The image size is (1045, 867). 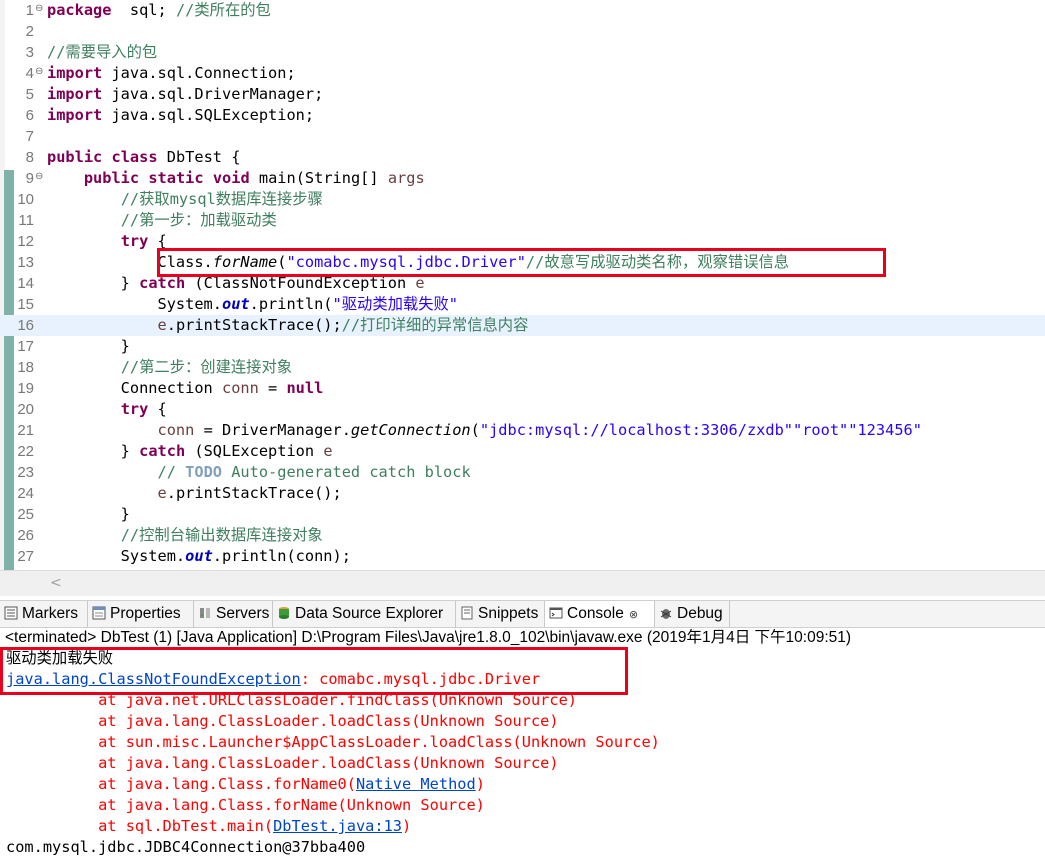 What do you see at coordinates (134, 157) in the screenshot?
I see `code-token: class` at bounding box center [134, 157].